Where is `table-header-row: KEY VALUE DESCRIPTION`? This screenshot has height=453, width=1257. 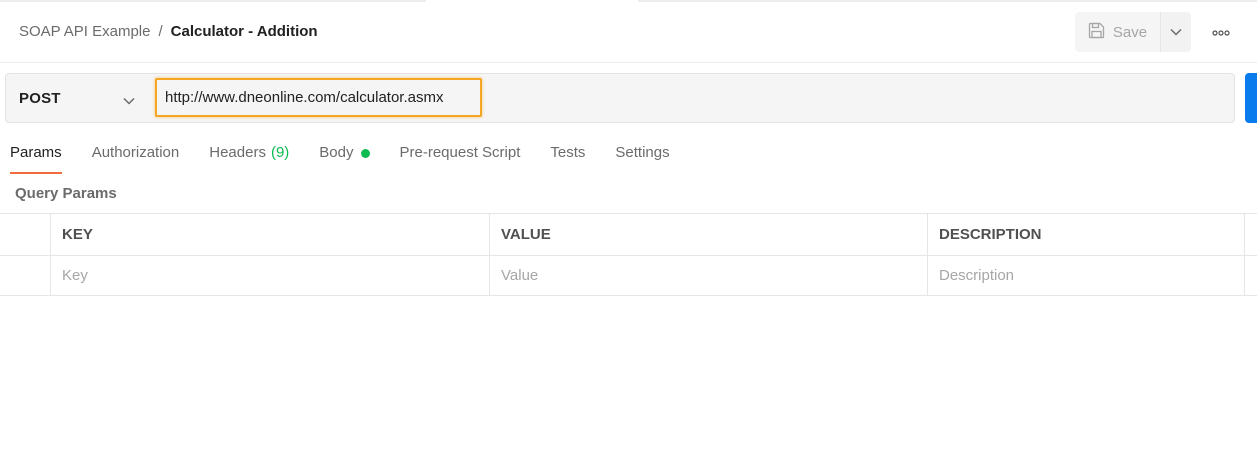 table-header-row: KEY VALUE DESCRIPTION is located at coordinates (628, 234).